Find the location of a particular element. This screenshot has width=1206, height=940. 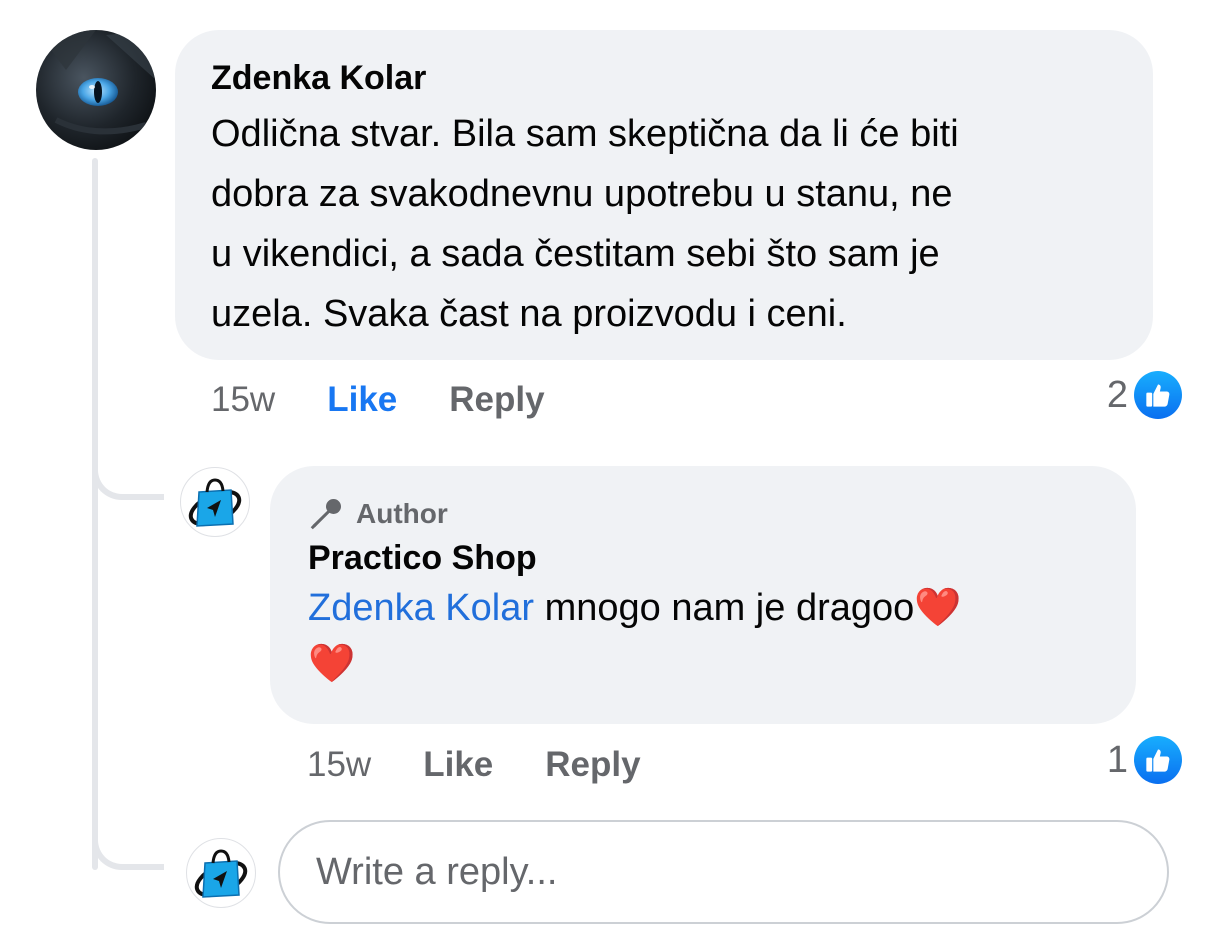

reply-text-line: ❤️ is located at coordinates (332, 664).